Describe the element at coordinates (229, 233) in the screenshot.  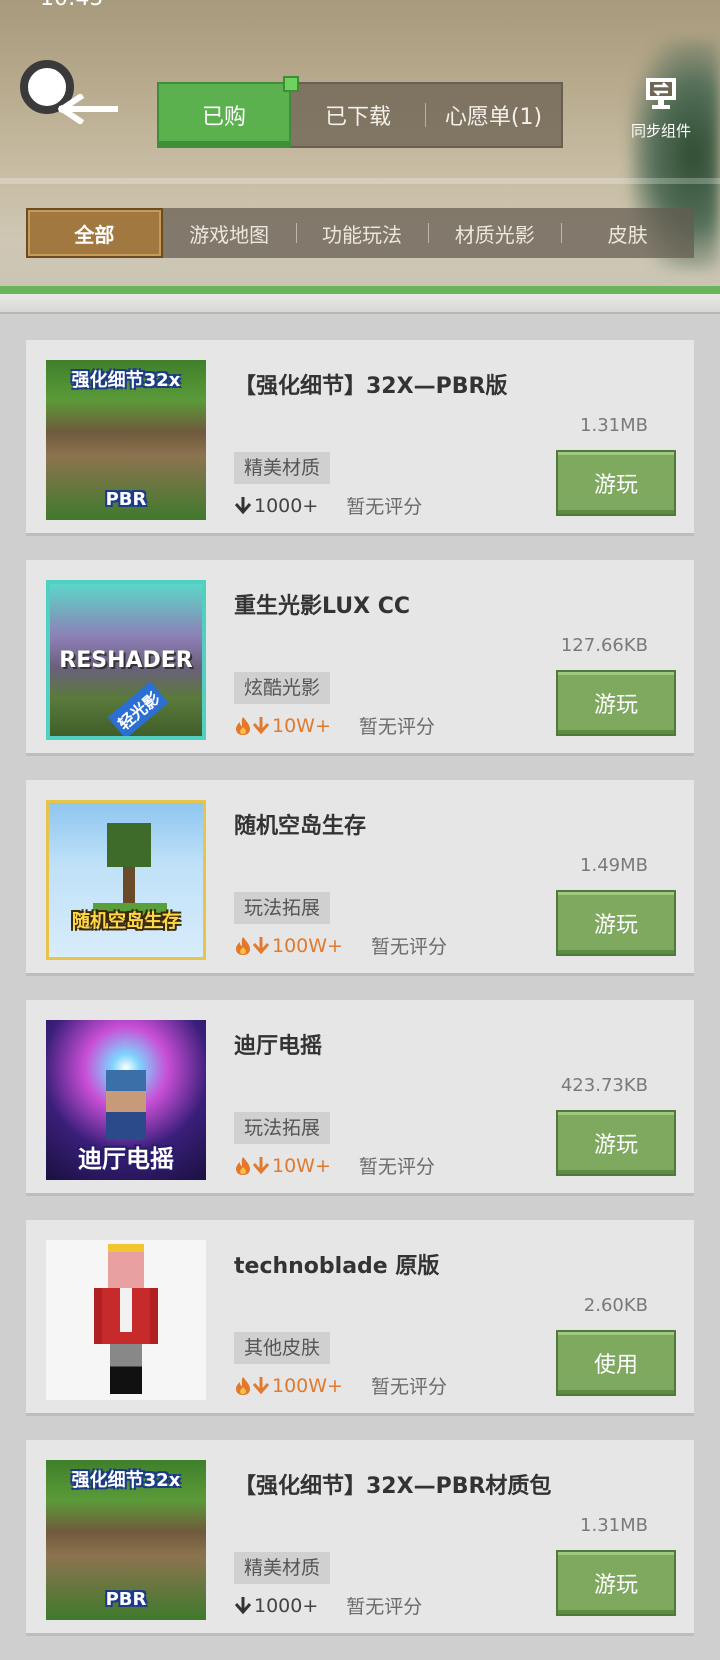
I see `category-tab-maps: 游戏地图` at that location.